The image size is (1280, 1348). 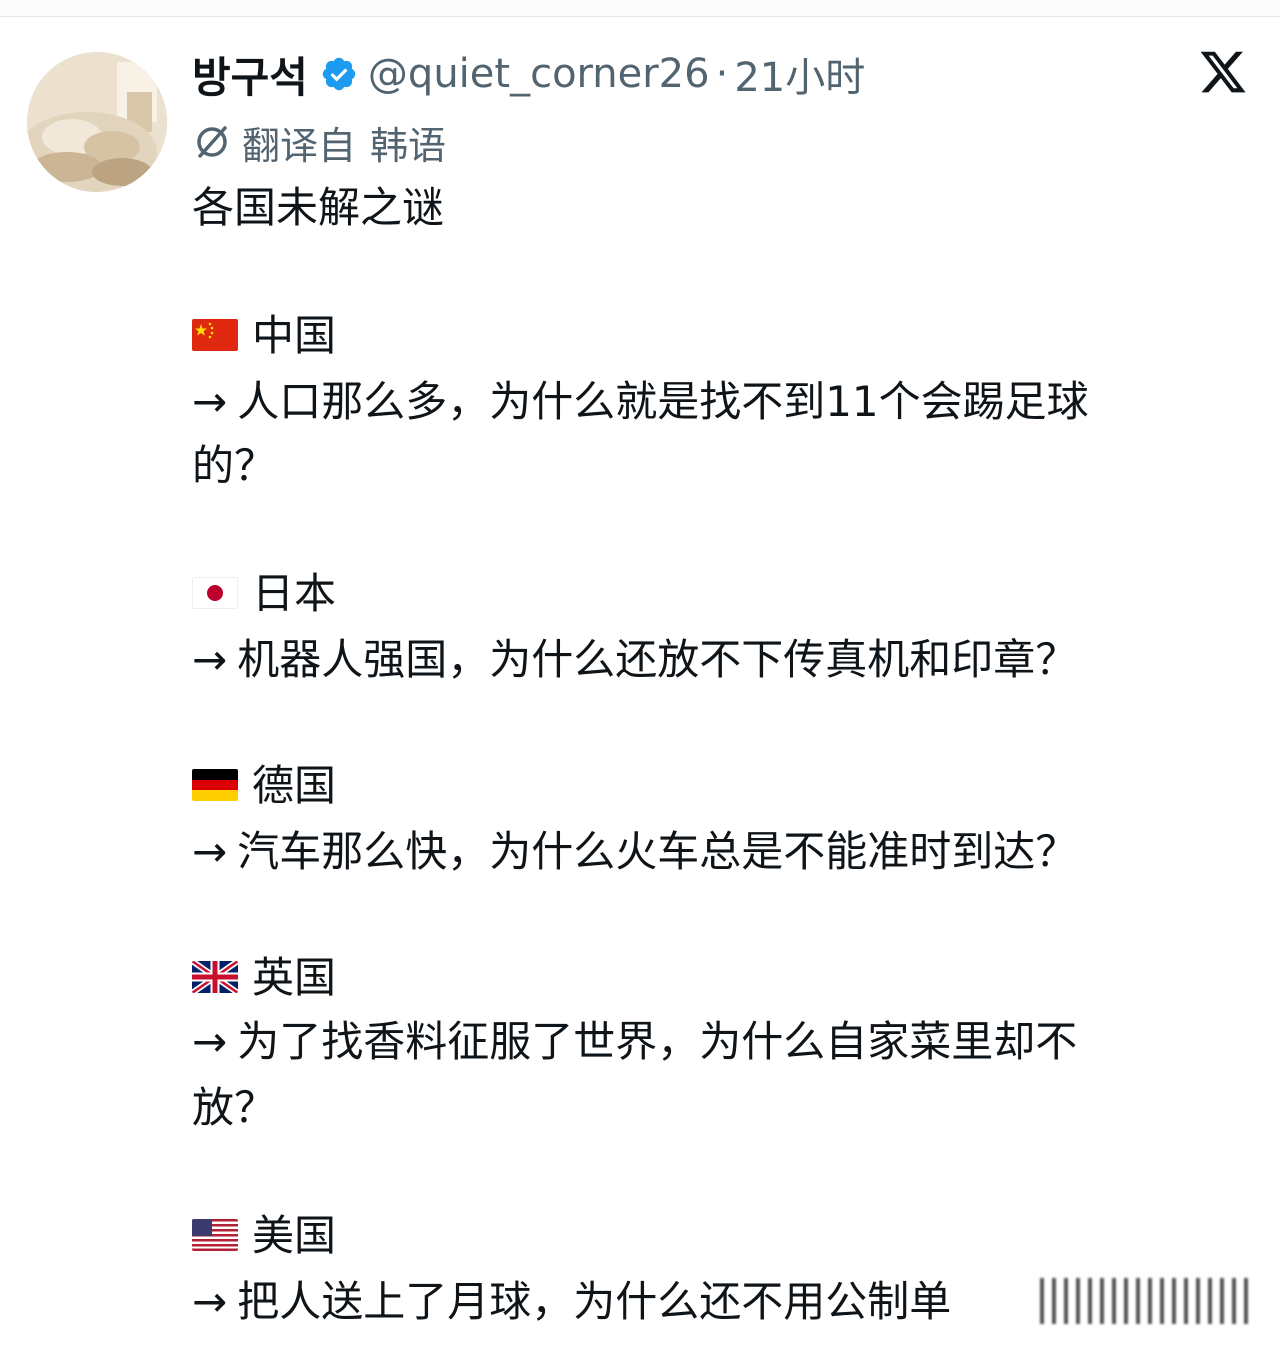 What do you see at coordinates (799, 74) in the screenshot?
I see `timestamp: 21小时` at bounding box center [799, 74].